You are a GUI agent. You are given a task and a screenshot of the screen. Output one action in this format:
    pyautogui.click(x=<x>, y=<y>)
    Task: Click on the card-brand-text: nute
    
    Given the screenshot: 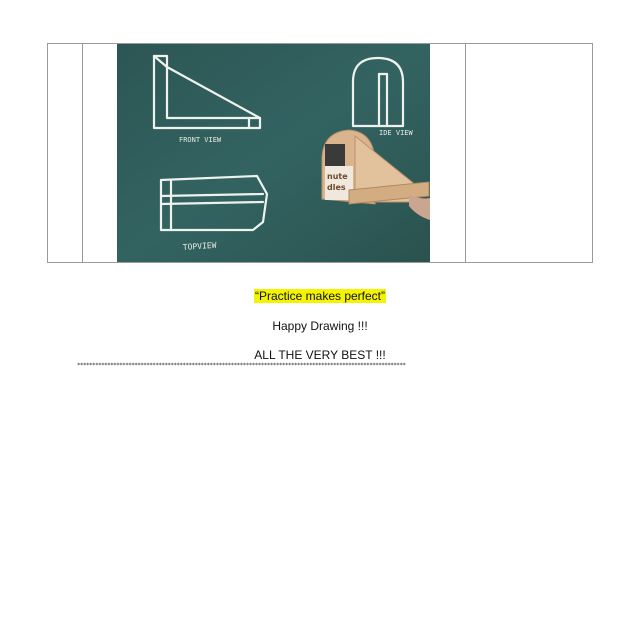 What is the action you would take?
    pyautogui.click(x=337, y=176)
    